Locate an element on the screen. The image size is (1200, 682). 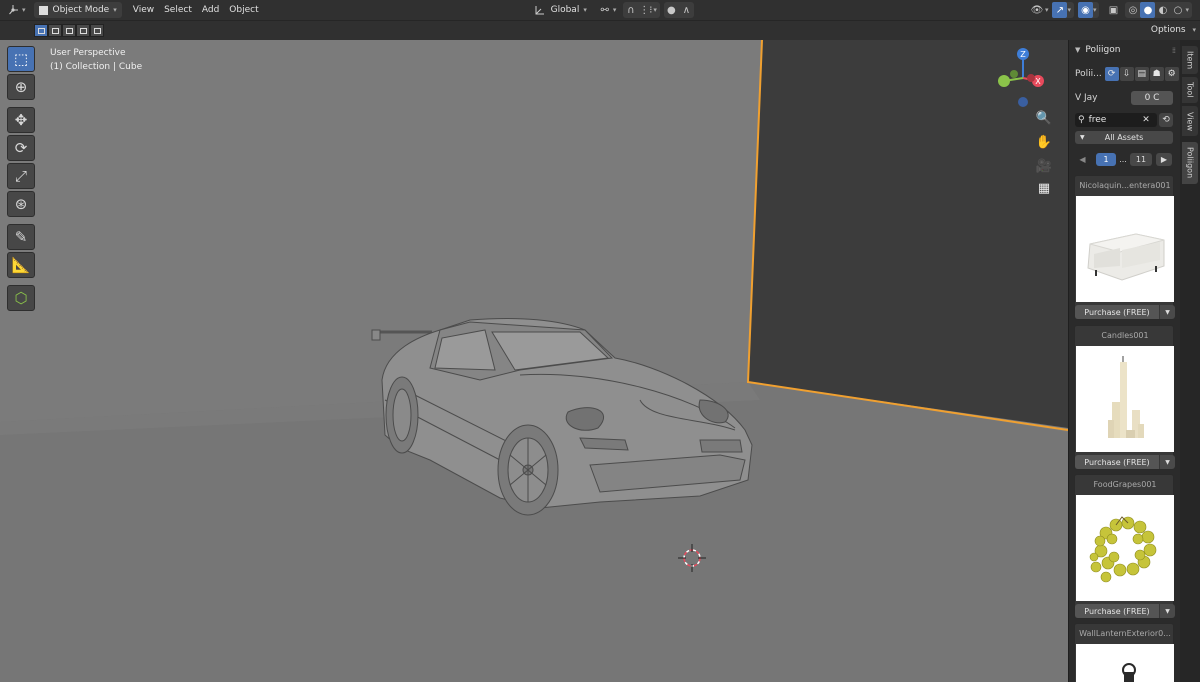
xray-icon: ▣ is located at coordinates (1113, 10).